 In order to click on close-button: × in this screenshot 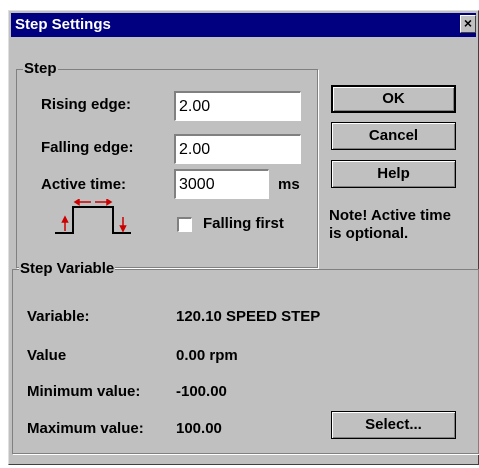, I will do `click(468, 24)`.